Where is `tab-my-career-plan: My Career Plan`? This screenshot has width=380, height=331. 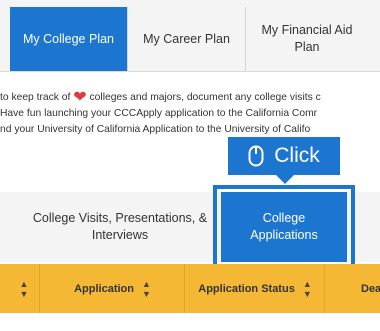
tab-my-career-plan: My Career Plan is located at coordinates (187, 39).